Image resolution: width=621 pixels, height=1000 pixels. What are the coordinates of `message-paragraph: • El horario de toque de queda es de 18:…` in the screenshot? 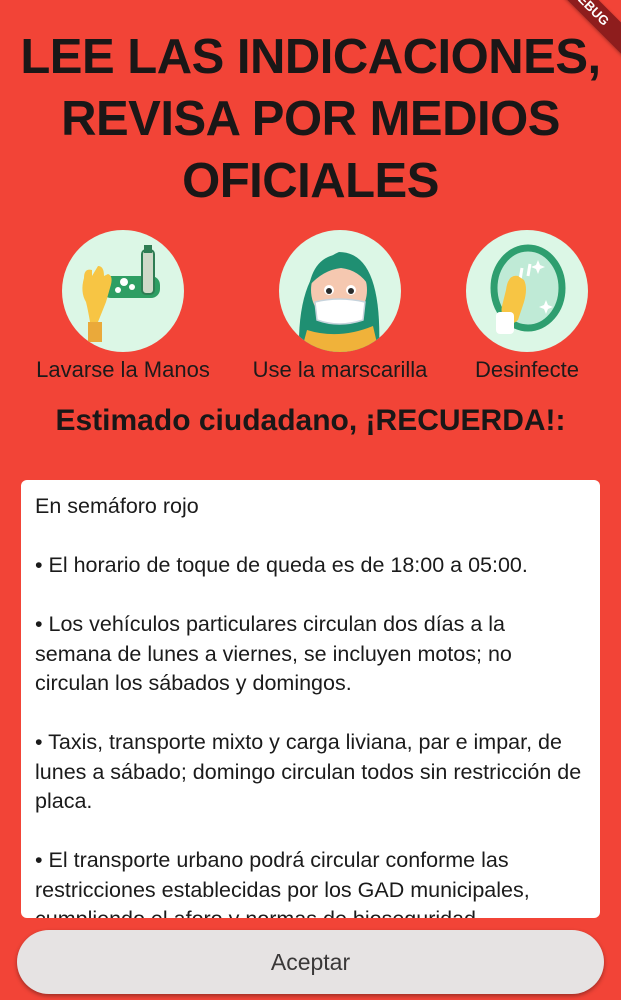 It's located at (281, 565).